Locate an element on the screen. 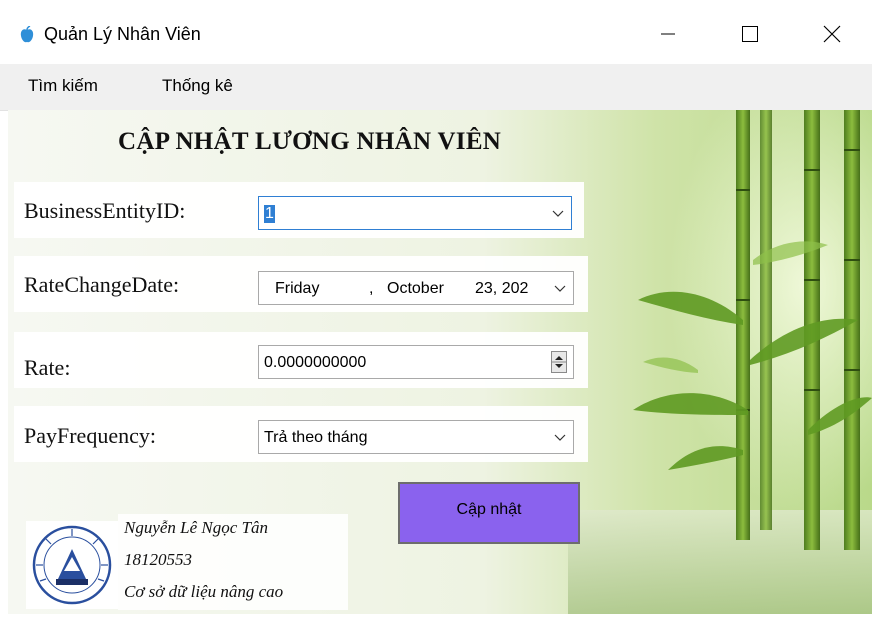  rate-spinner is located at coordinates (559, 362).